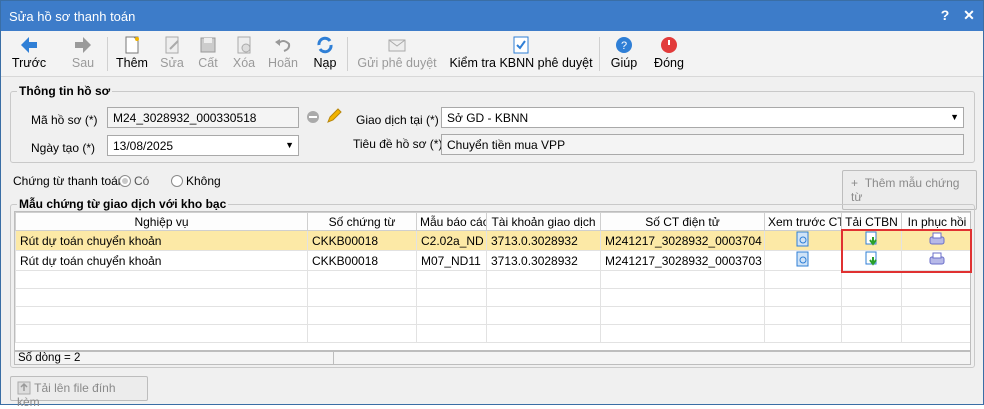 This screenshot has height=409, width=984. What do you see at coordinates (203, 117) in the screenshot?
I see `code-field: M24_3028932_000330518` at bounding box center [203, 117].